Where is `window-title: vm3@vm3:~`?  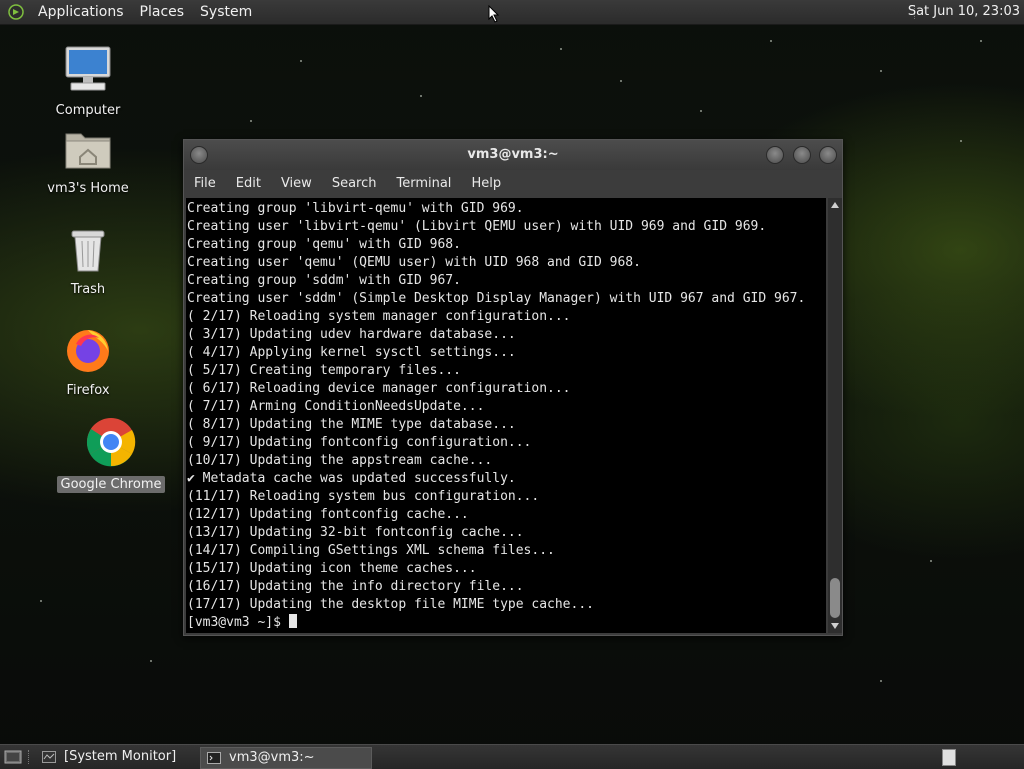
window-title: vm3@vm3:~ is located at coordinates (513, 154).